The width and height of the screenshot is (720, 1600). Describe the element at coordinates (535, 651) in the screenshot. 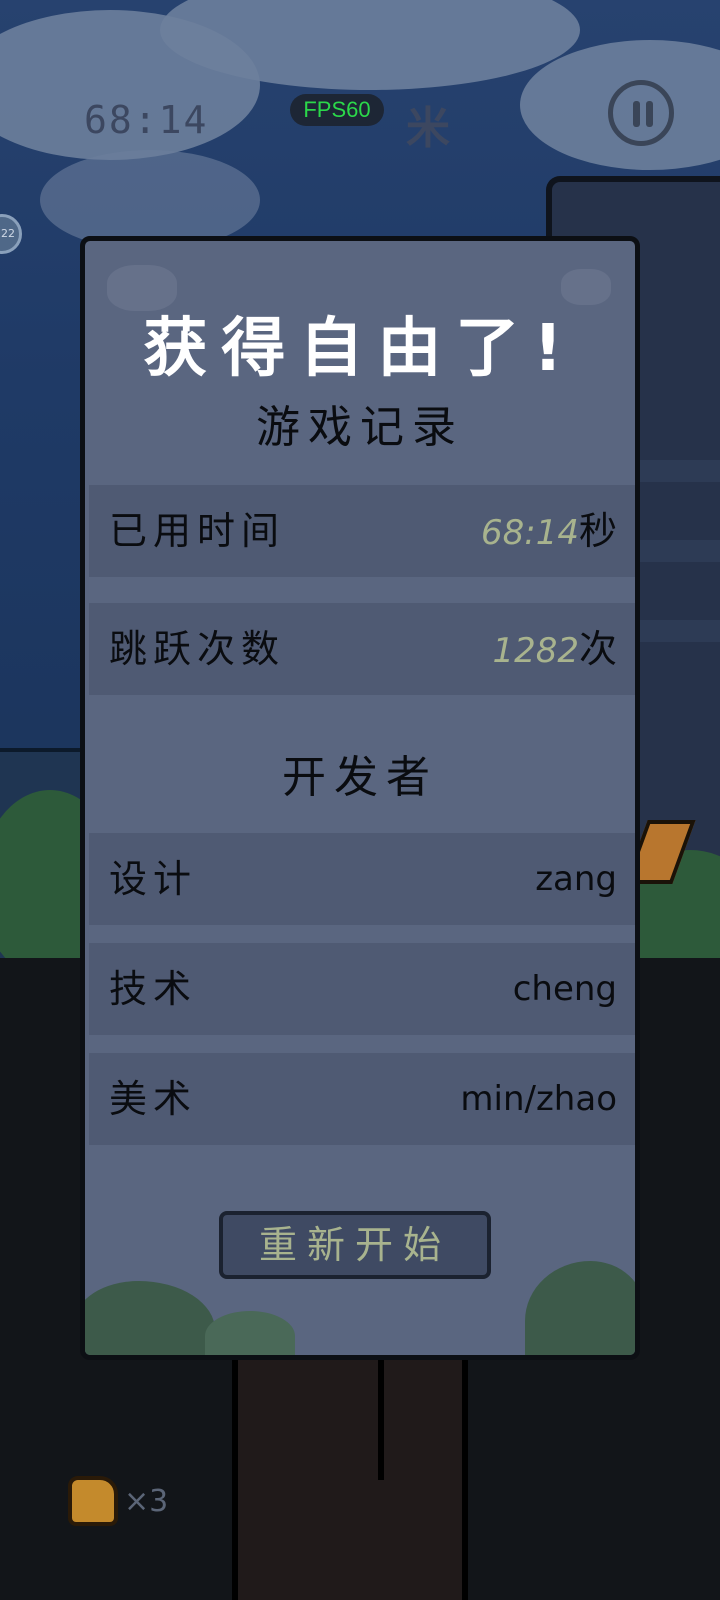

I see `jump-number: 1282` at that location.